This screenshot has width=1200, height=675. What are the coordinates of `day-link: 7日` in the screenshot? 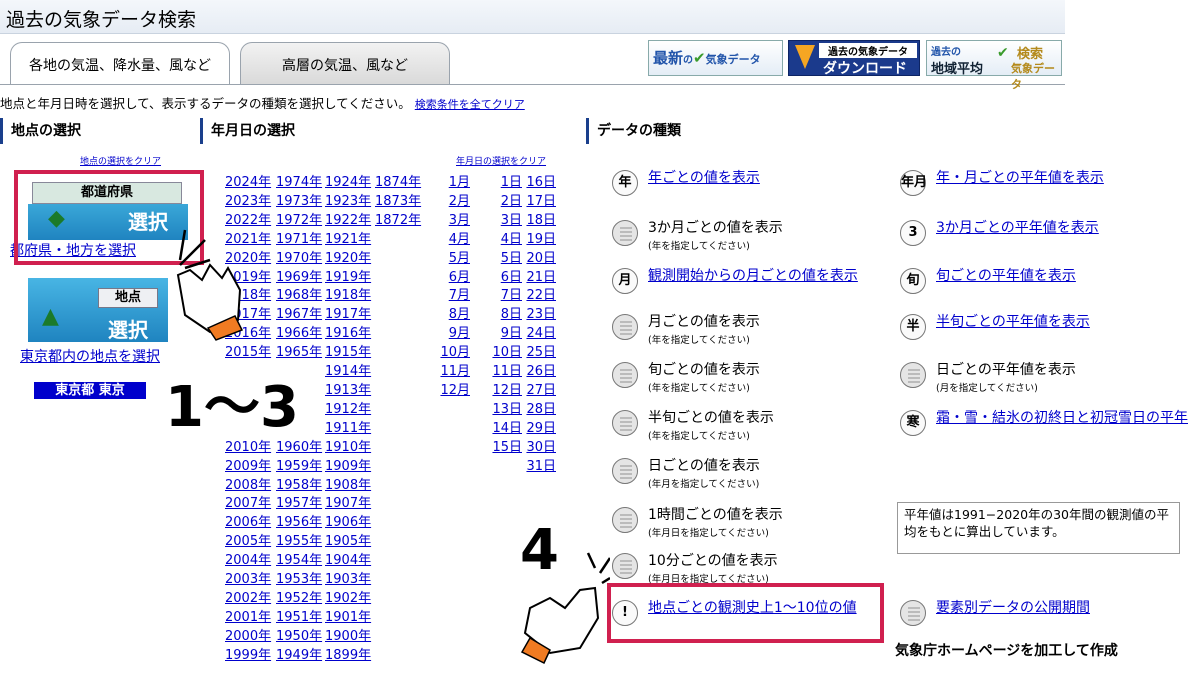 It's located at (503, 296).